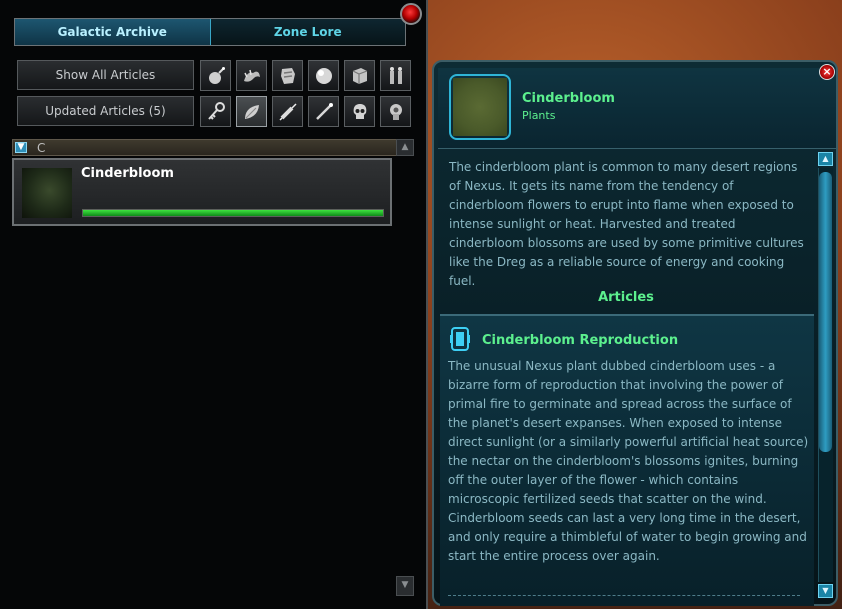  I want to click on entry-title: Cinderbloom, so click(127, 173).